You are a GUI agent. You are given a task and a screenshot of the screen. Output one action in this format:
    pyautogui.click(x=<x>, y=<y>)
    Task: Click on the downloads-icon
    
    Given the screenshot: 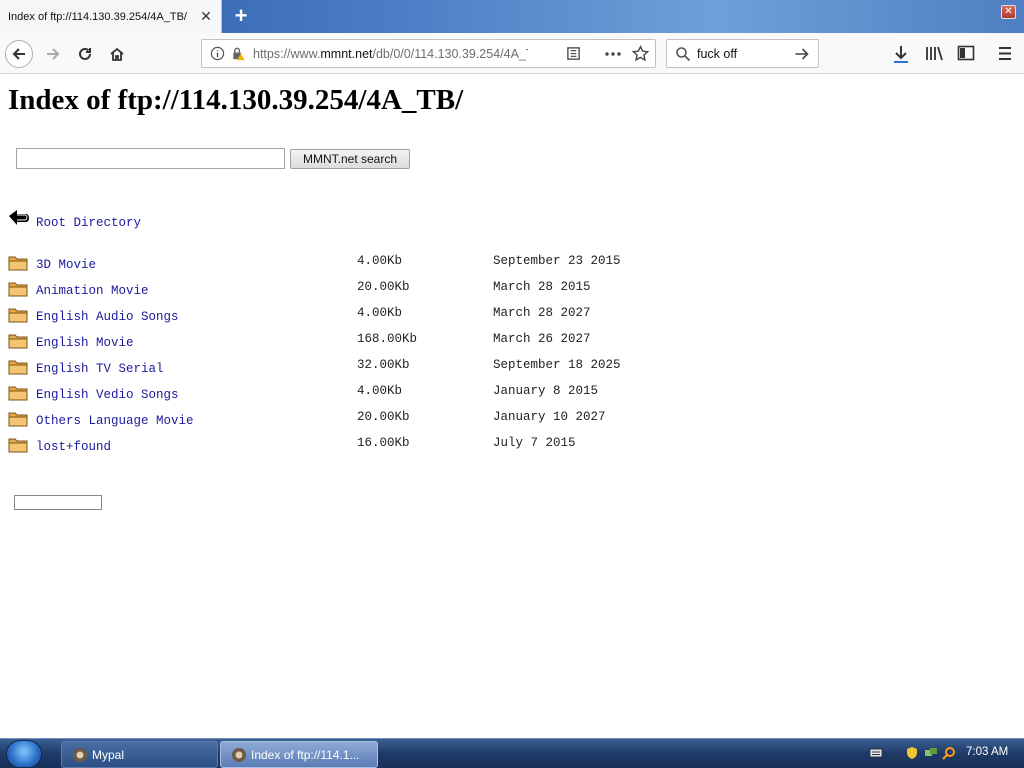 What is the action you would take?
    pyautogui.click(x=901, y=54)
    